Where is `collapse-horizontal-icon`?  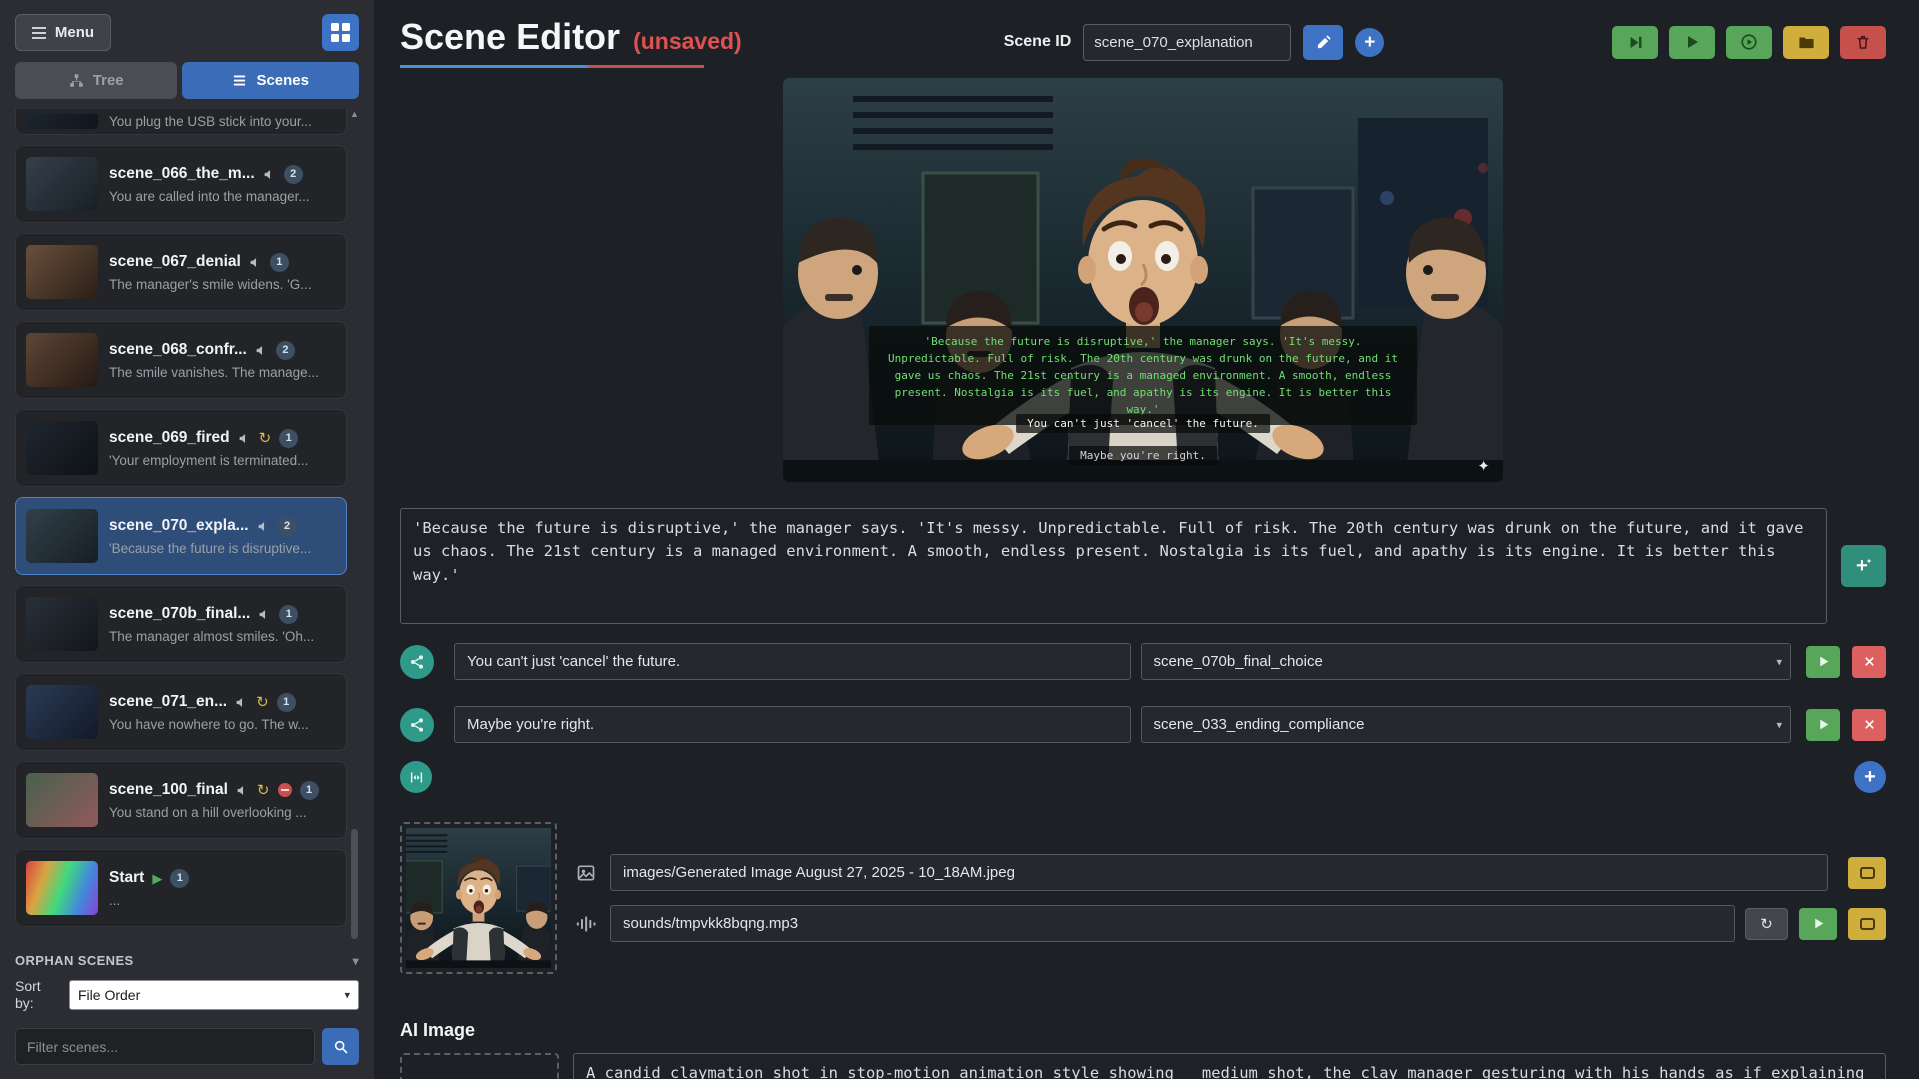
collapse-horizontal-icon is located at coordinates (416, 777).